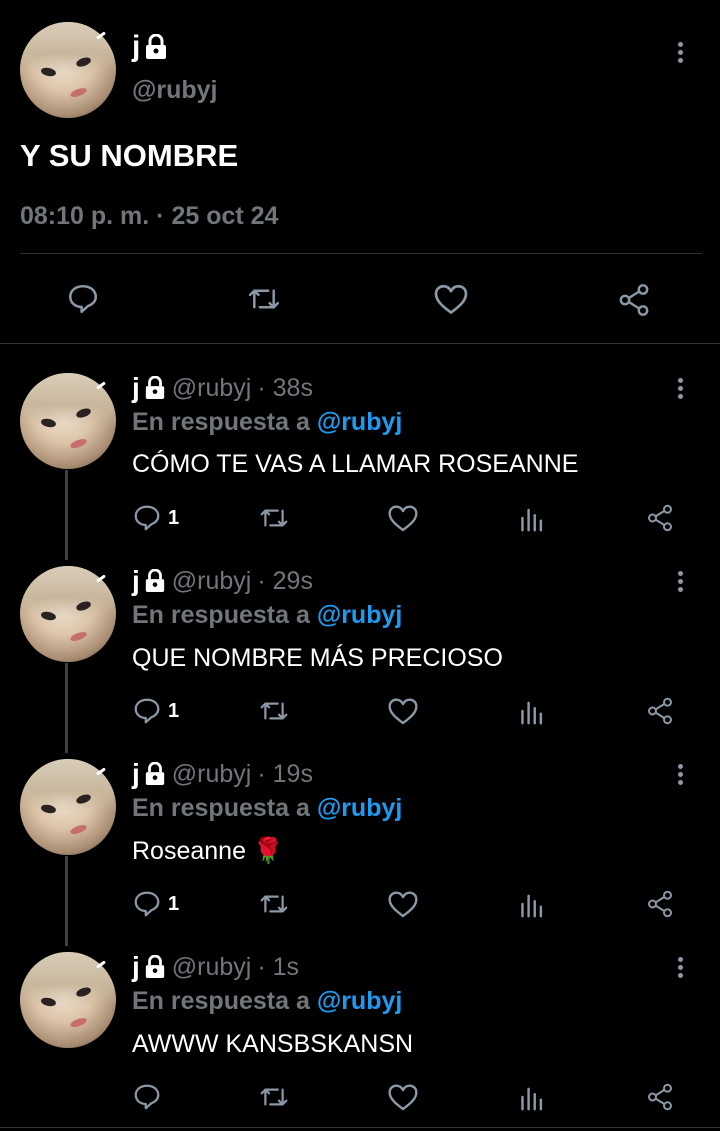  What do you see at coordinates (285, 580) in the screenshot?
I see `tweet-age: · 29s` at bounding box center [285, 580].